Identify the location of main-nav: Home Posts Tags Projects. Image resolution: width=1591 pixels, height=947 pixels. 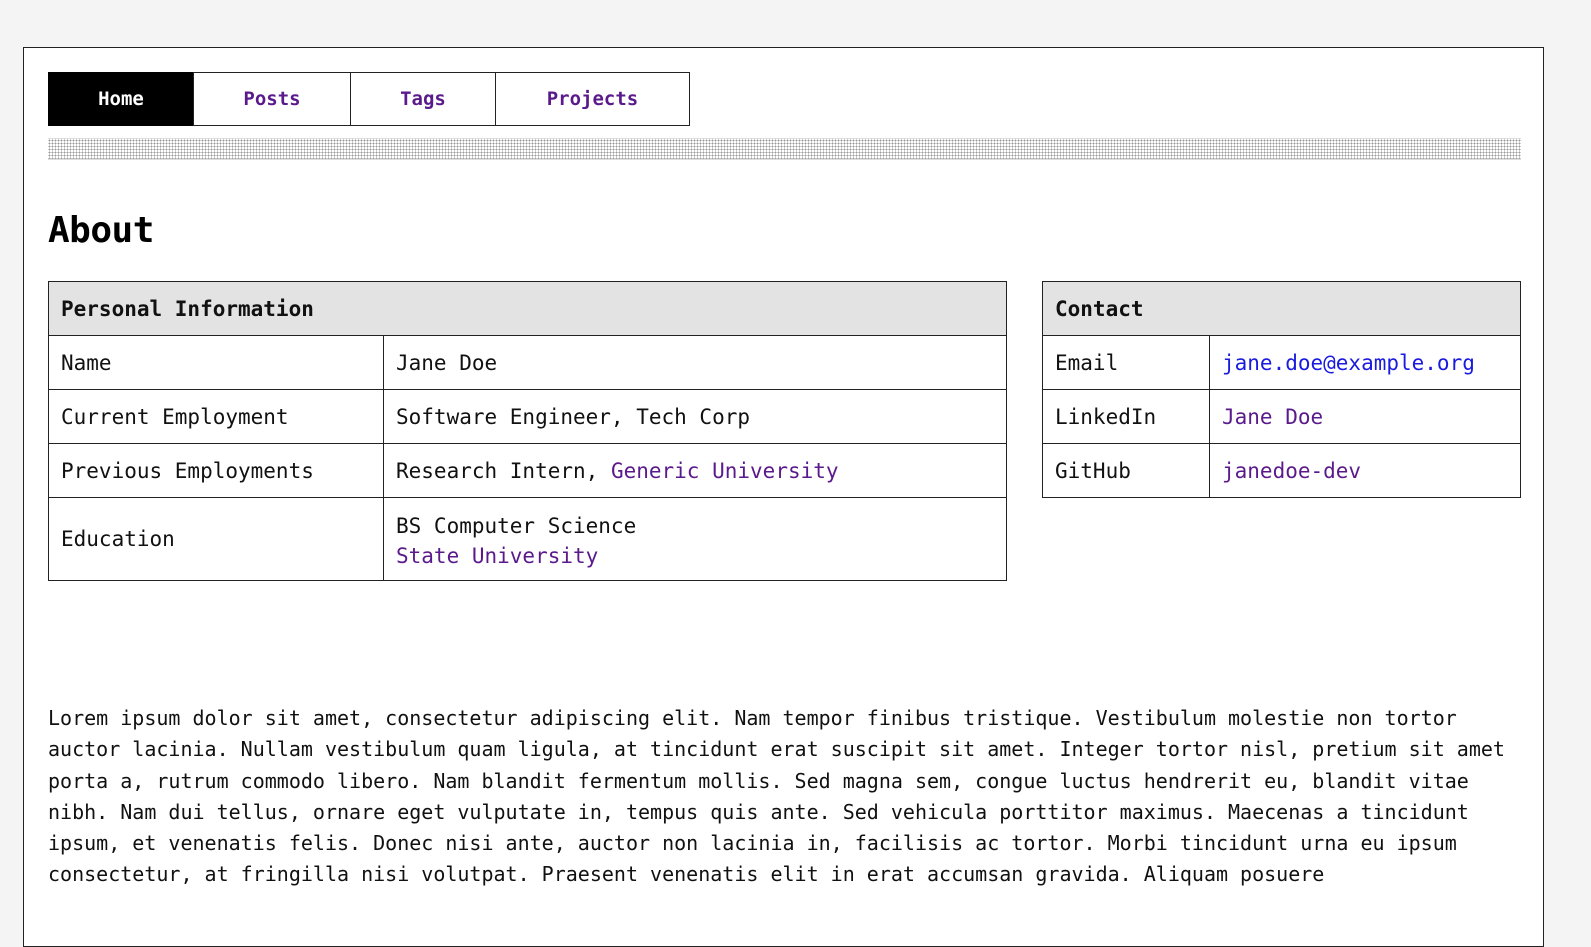
(369, 99).